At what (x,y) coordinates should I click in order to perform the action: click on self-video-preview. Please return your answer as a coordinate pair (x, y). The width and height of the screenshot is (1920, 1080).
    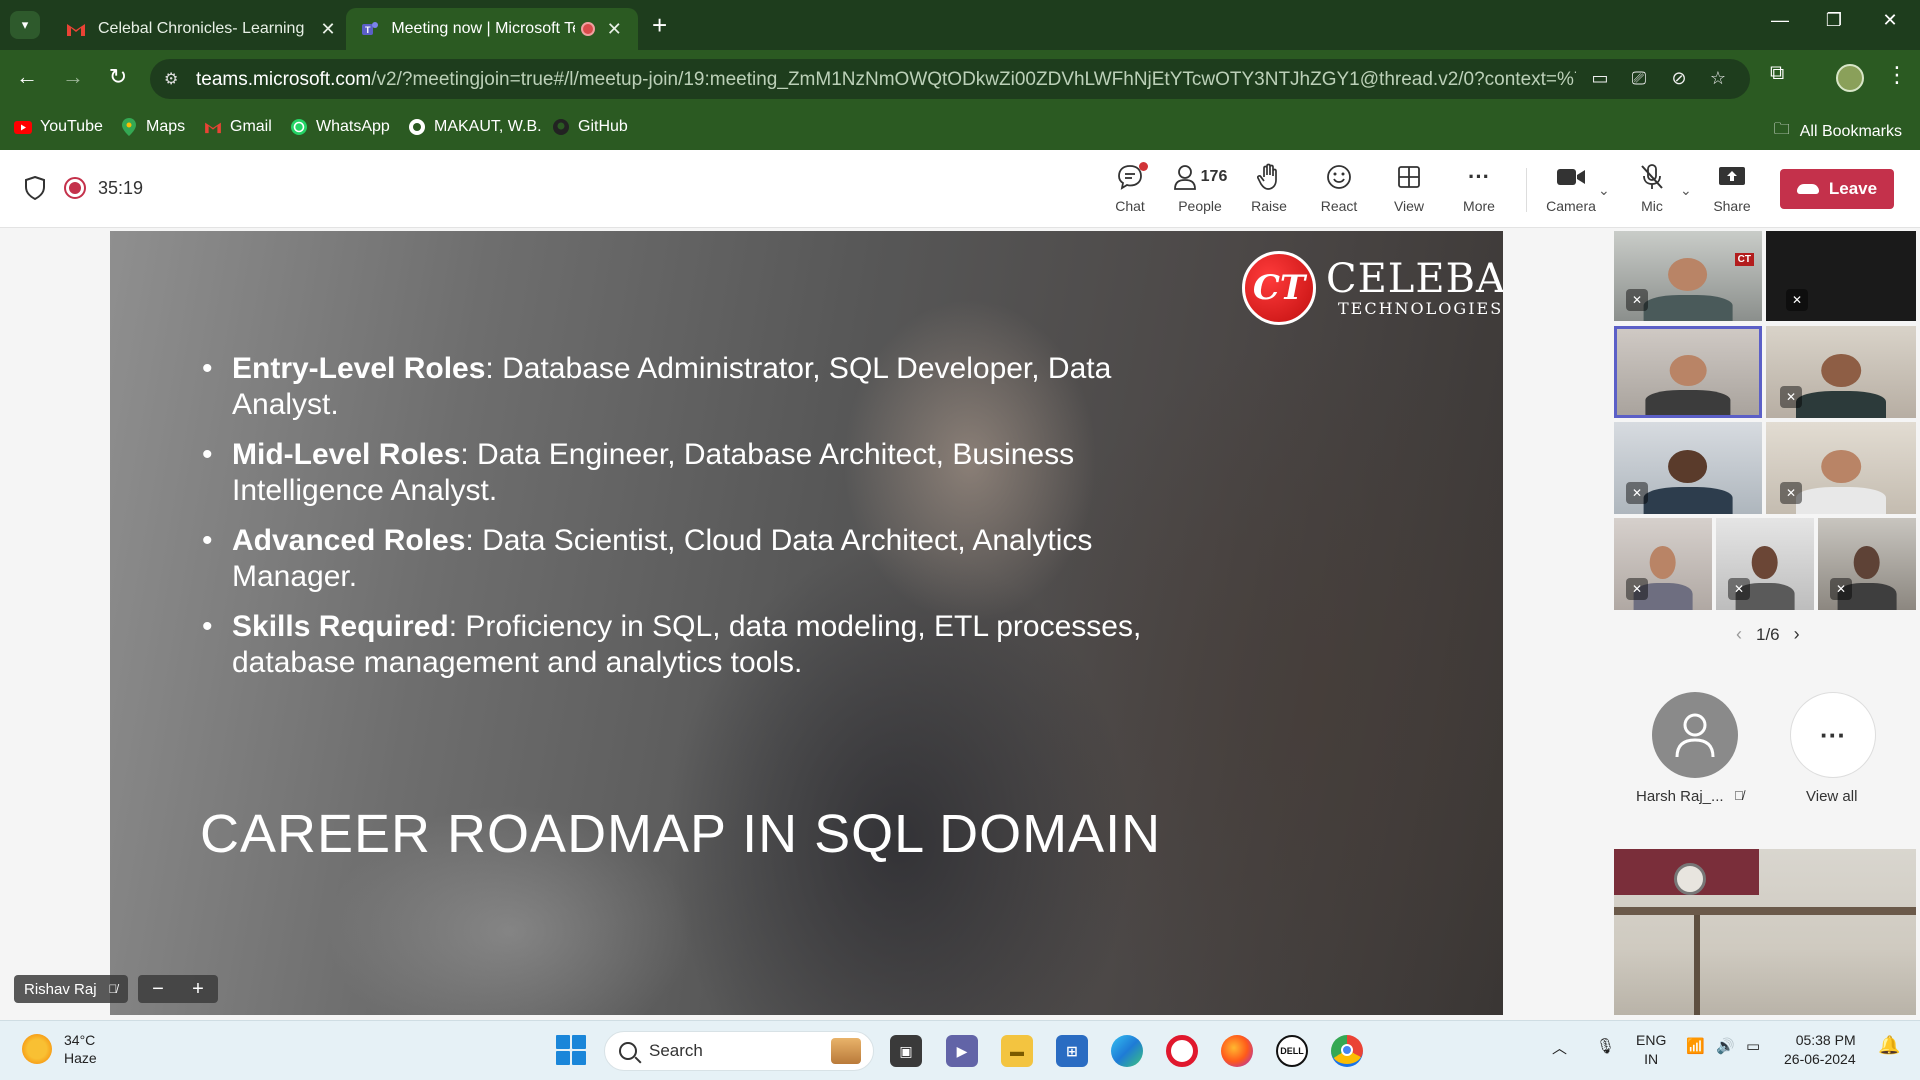
    Looking at the image, I should click on (1765, 932).